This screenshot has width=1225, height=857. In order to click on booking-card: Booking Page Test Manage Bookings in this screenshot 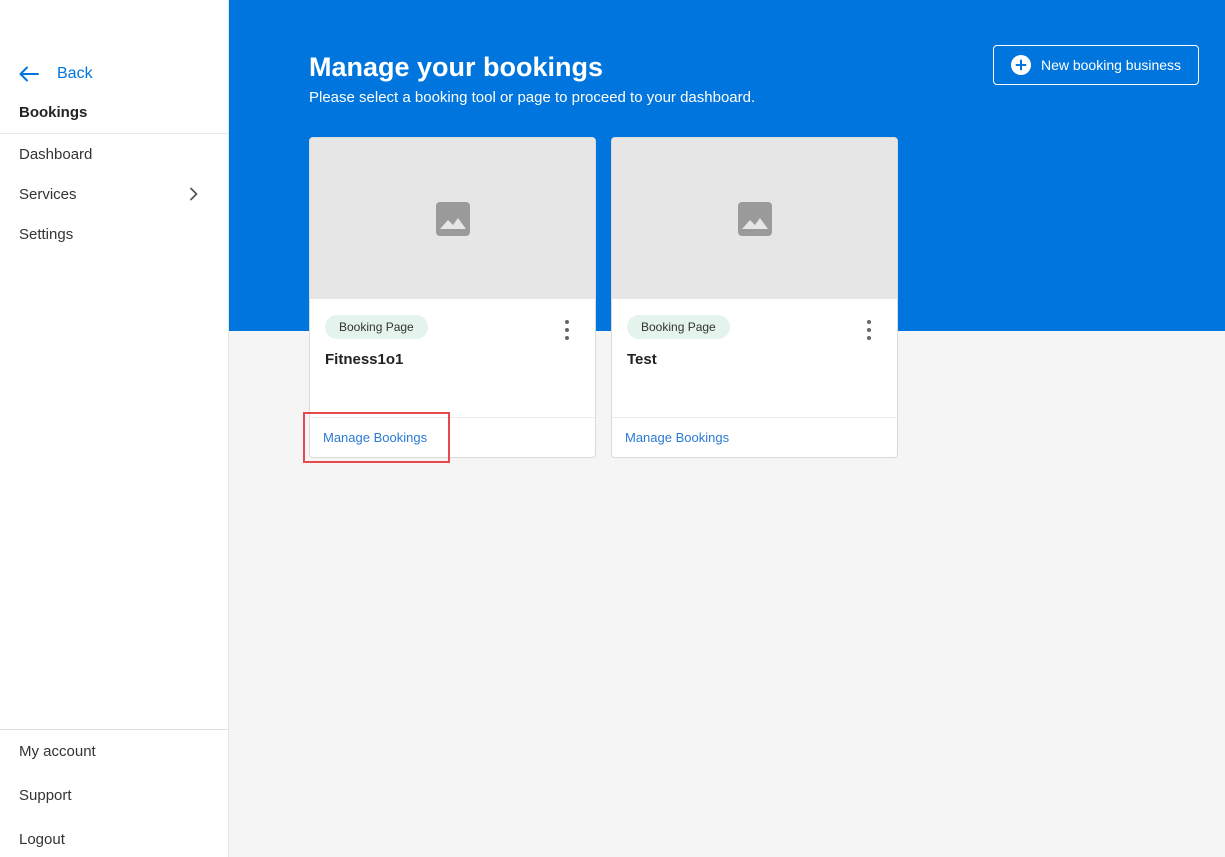, I will do `click(754, 297)`.